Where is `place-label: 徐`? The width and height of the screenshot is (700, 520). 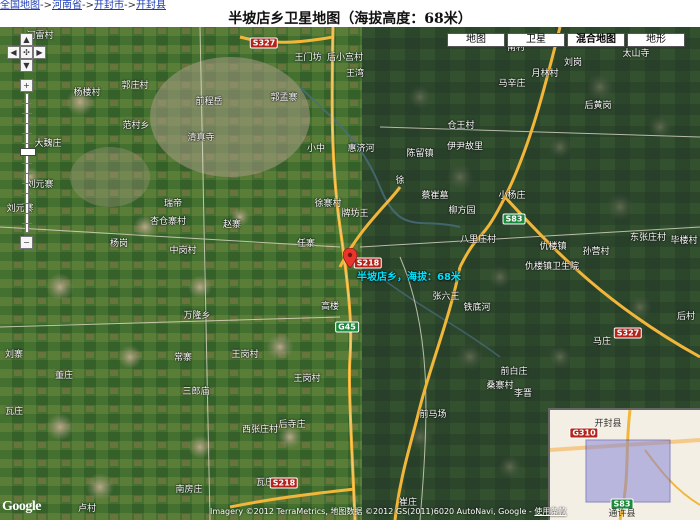
place-label: 徐 is located at coordinates (400, 181).